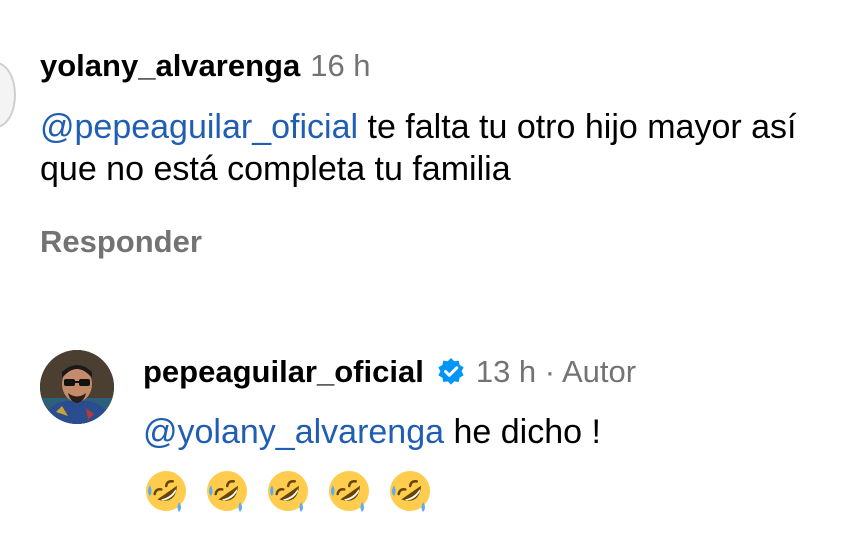 The width and height of the screenshot is (852, 541). What do you see at coordinates (293, 432) in the screenshot?
I see `reply-mention: @yolany_alvarenga` at bounding box center [293, 432].